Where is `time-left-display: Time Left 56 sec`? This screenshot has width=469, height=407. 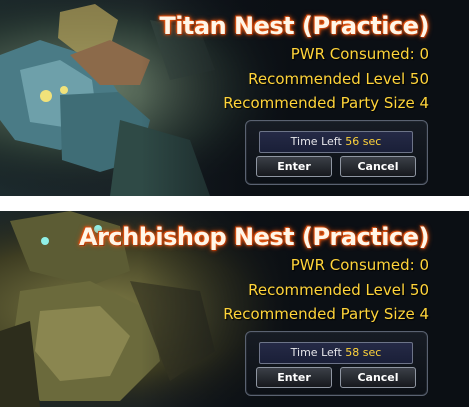
time-left-display: Time Left 56 sec is located at coordinates (336, 142).